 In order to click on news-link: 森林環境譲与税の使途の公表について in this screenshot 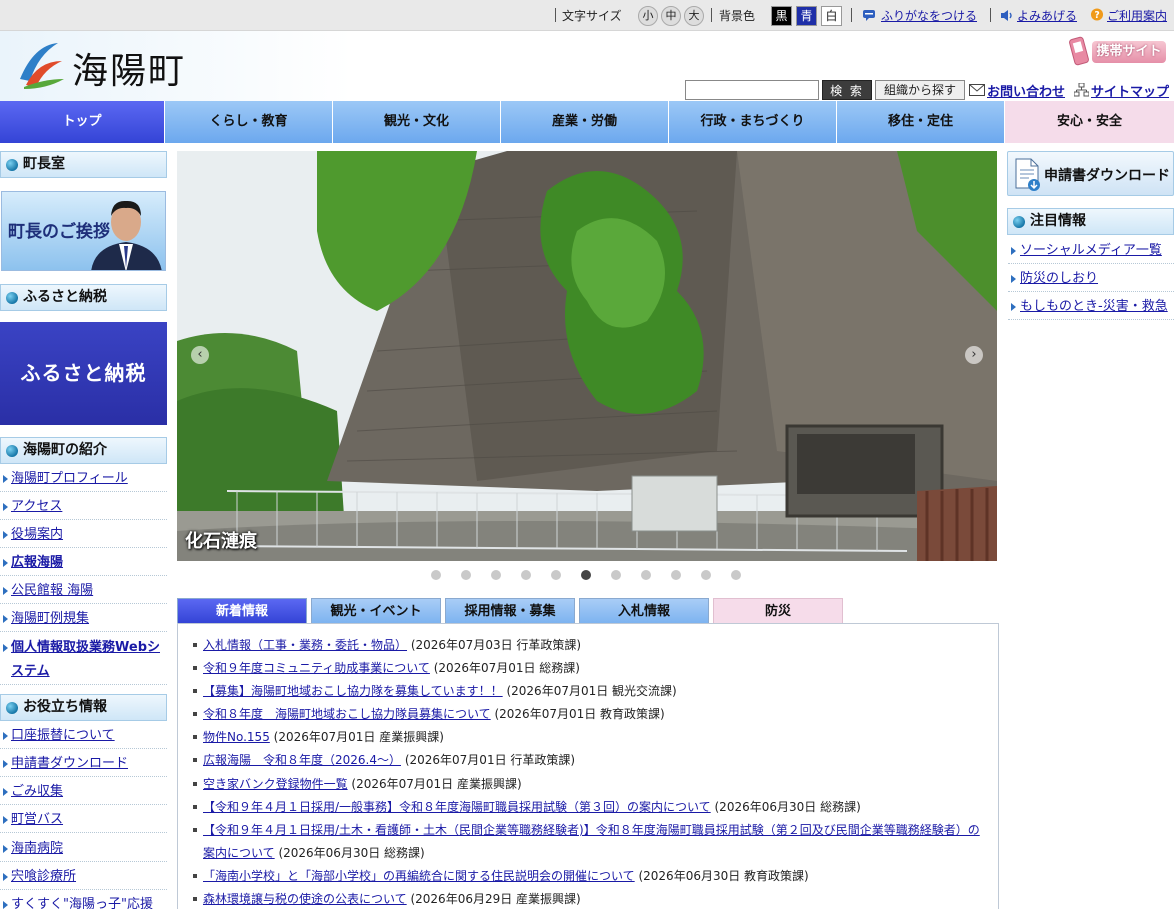, I will do `click(305, 899)`.